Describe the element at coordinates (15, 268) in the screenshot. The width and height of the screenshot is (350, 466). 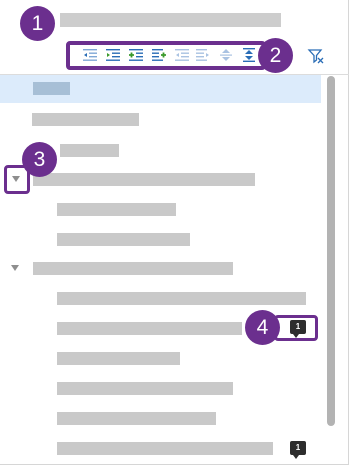
I see `expand-toggle-icon` at that location.